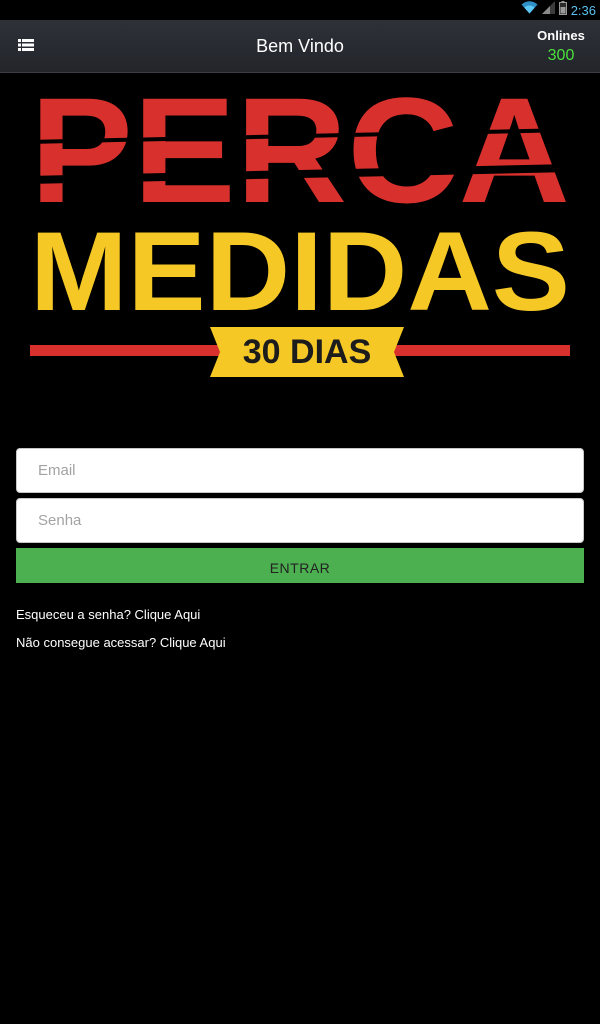 The image size is (600, 1024). What do you see at coordinates (561, 35) in the screenshot?
I see `online-label: Onlines` at bounding box center [561, 35].